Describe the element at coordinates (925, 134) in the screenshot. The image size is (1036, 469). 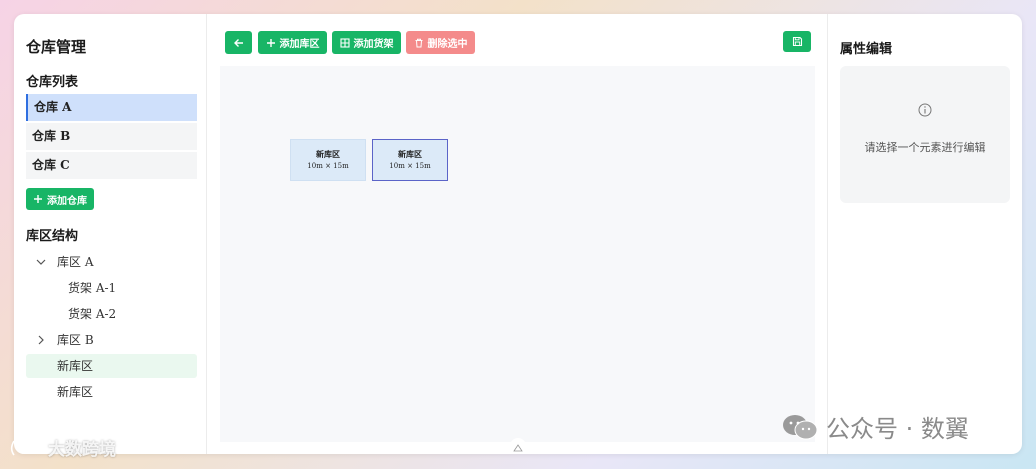
I see `properties-empty-state: 请选择一个元素进行编辑` at that location.